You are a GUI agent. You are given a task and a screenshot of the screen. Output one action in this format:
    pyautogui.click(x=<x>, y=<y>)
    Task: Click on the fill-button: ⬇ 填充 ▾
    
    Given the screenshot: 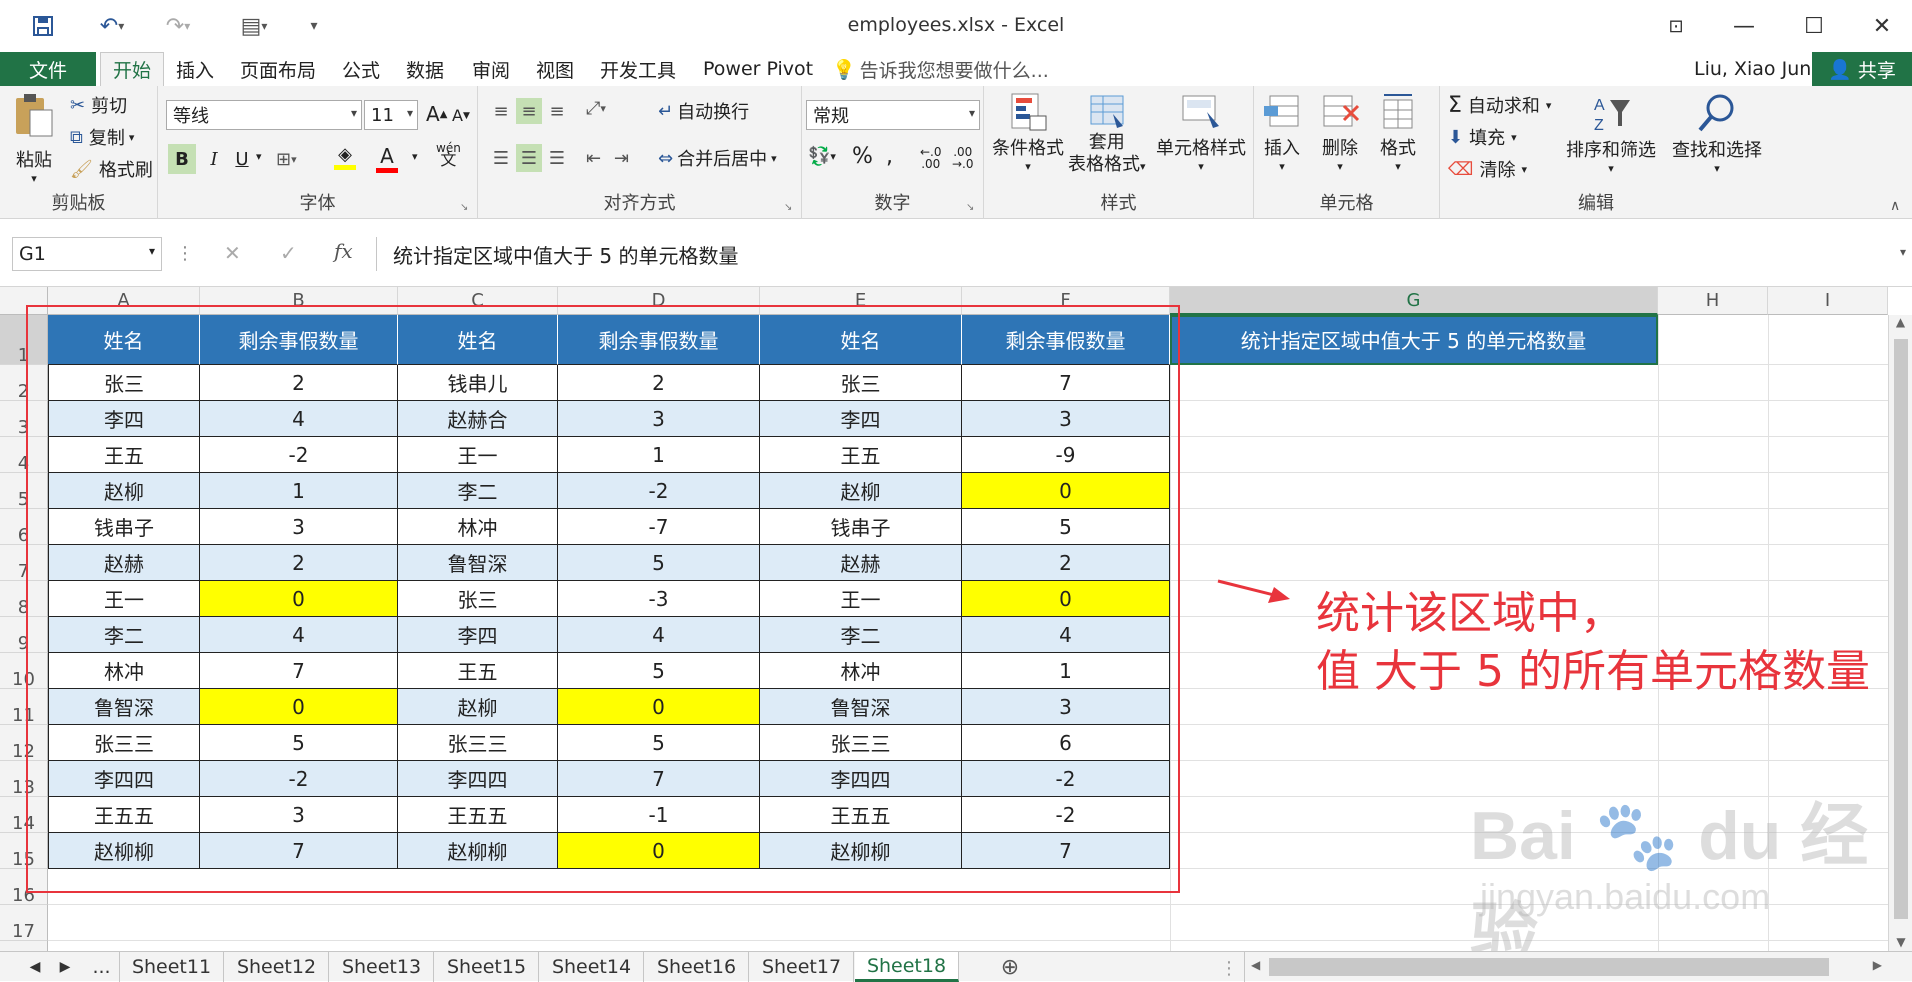 What is the action you would take?
    pyautogui.click(x=1482, y=137)
    